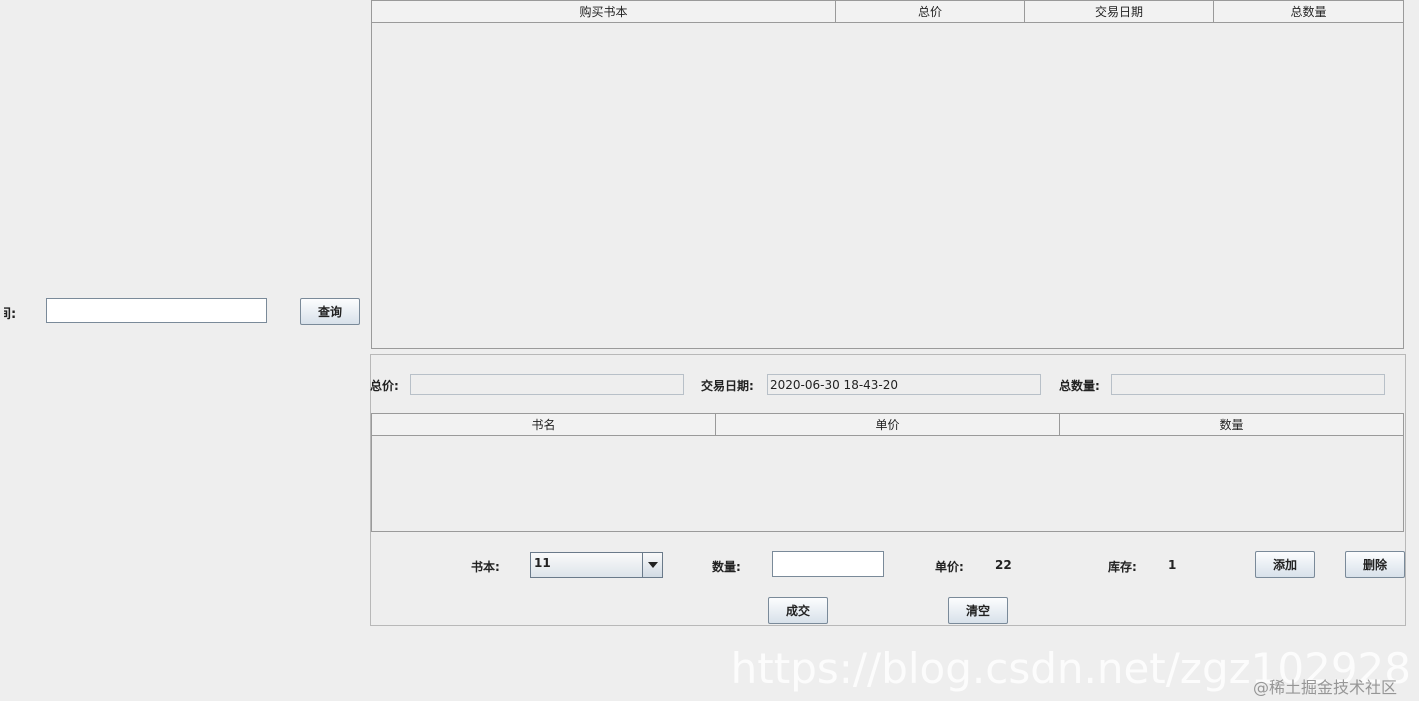 The image size is (1419, 701). I want to click on add-button: 添加, so click(1285, 564).